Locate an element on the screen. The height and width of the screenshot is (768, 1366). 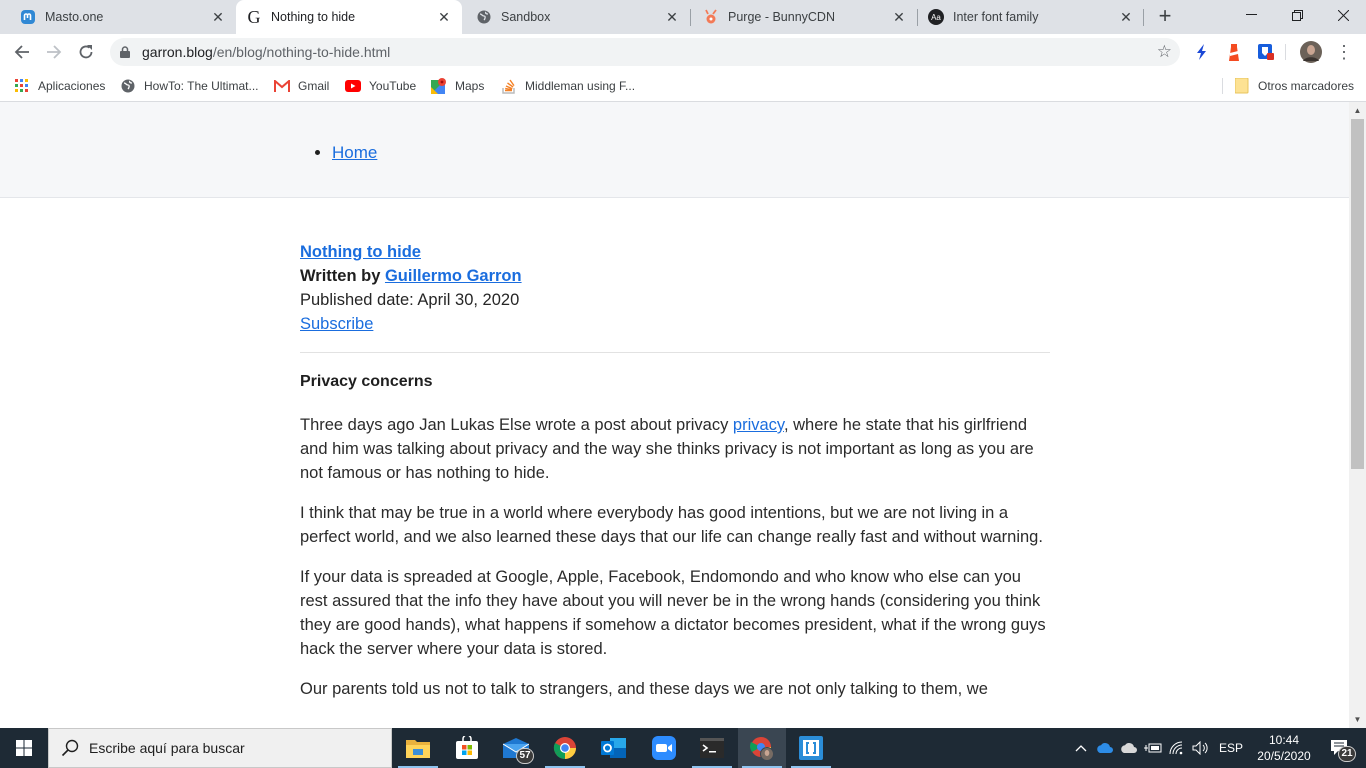
byline: Written by Guillermo Garron is located at coordinates (675, 276).